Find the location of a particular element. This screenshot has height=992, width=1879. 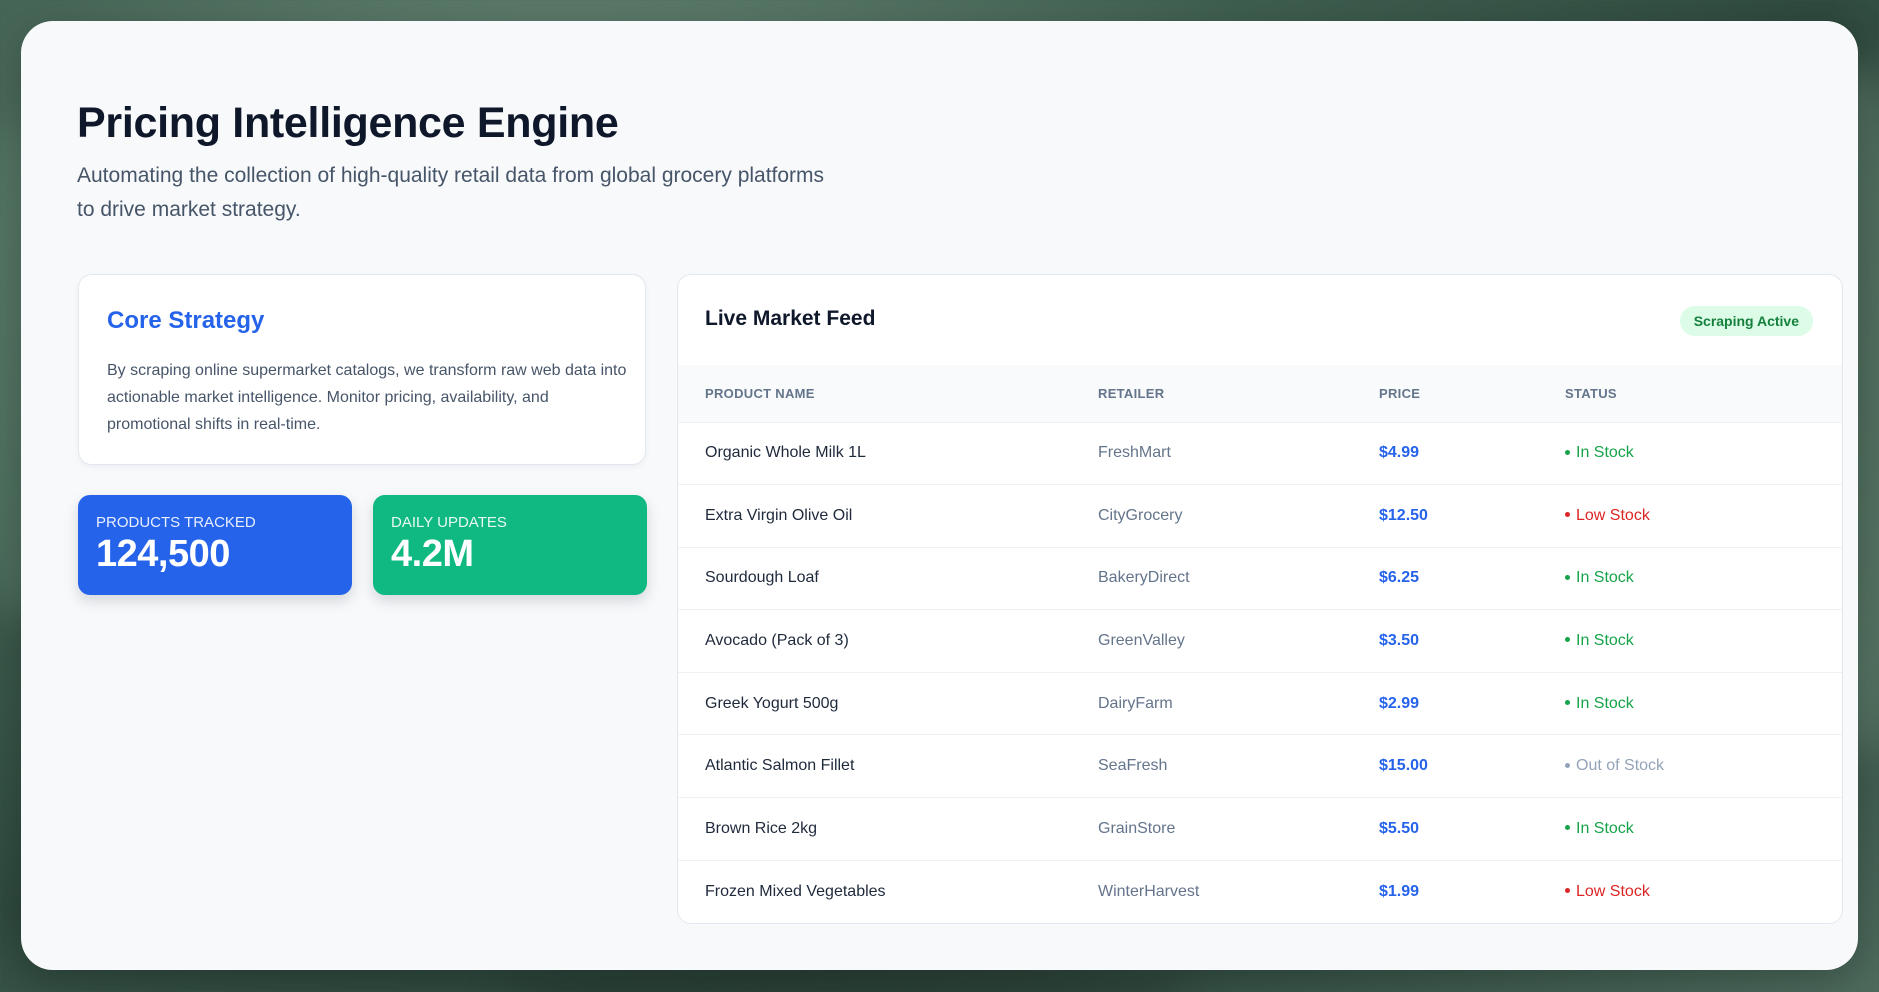

core-strategy-heading: Core Strategy is located at coordinates (186, 320).